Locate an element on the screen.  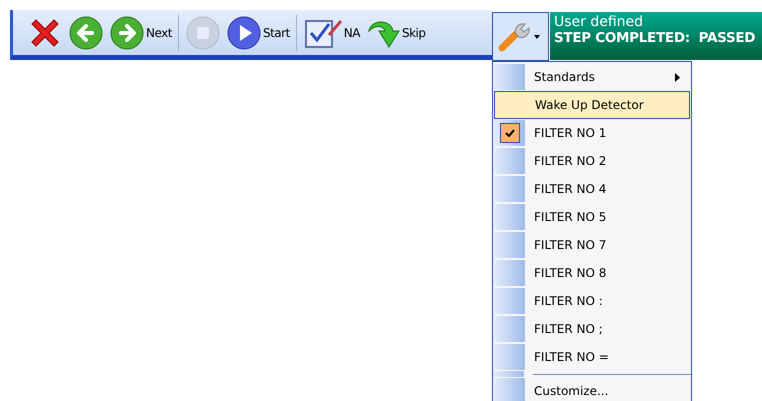
menu-item: FILTER NO 4 is located at coordinates (592, 189).